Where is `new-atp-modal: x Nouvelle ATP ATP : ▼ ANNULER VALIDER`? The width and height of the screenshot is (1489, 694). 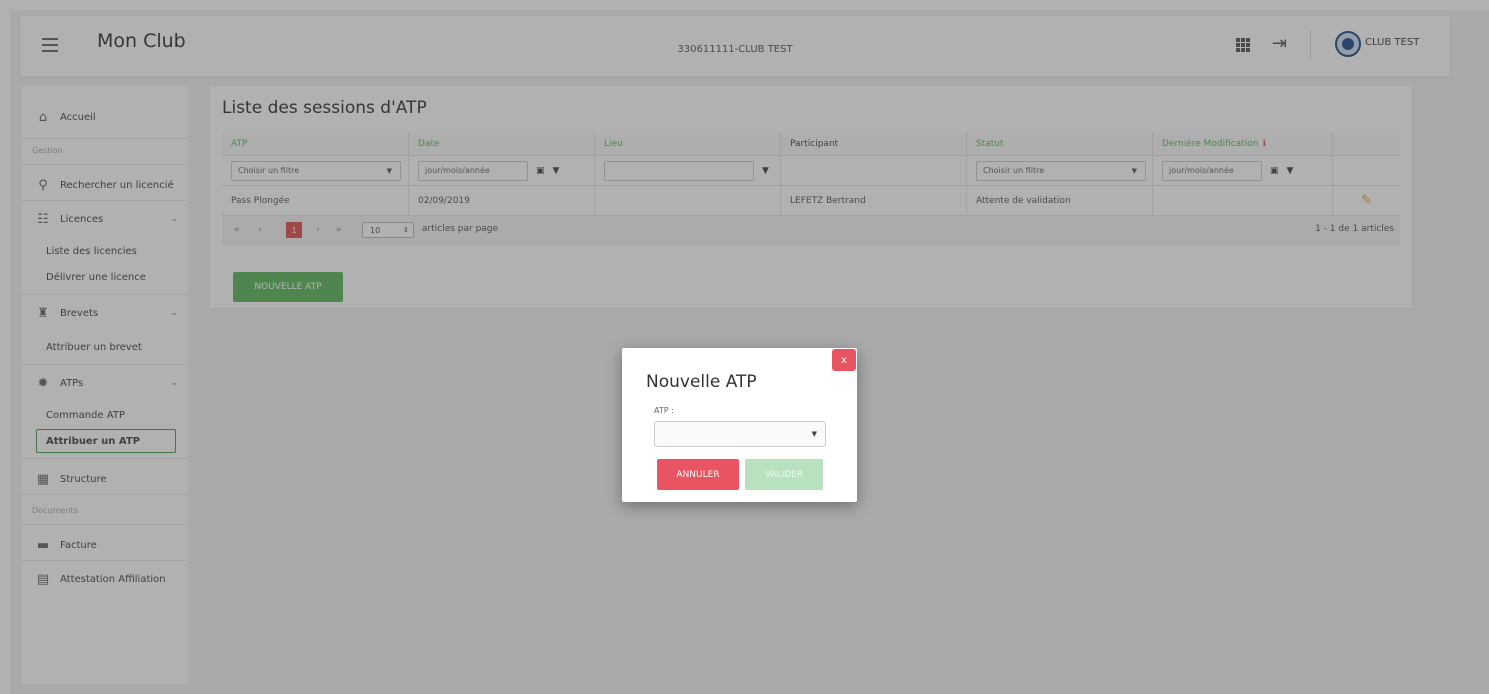
new-atp-modal: x Nouvelle ATP ATP : ▼ ANNULER VALIDER is located at coordinates (739, 425).